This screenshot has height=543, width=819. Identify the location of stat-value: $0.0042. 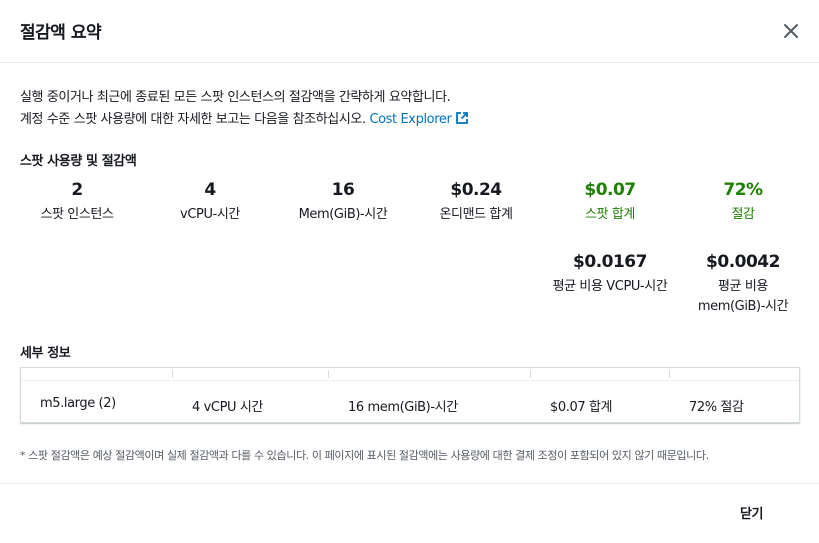
(743, 262).